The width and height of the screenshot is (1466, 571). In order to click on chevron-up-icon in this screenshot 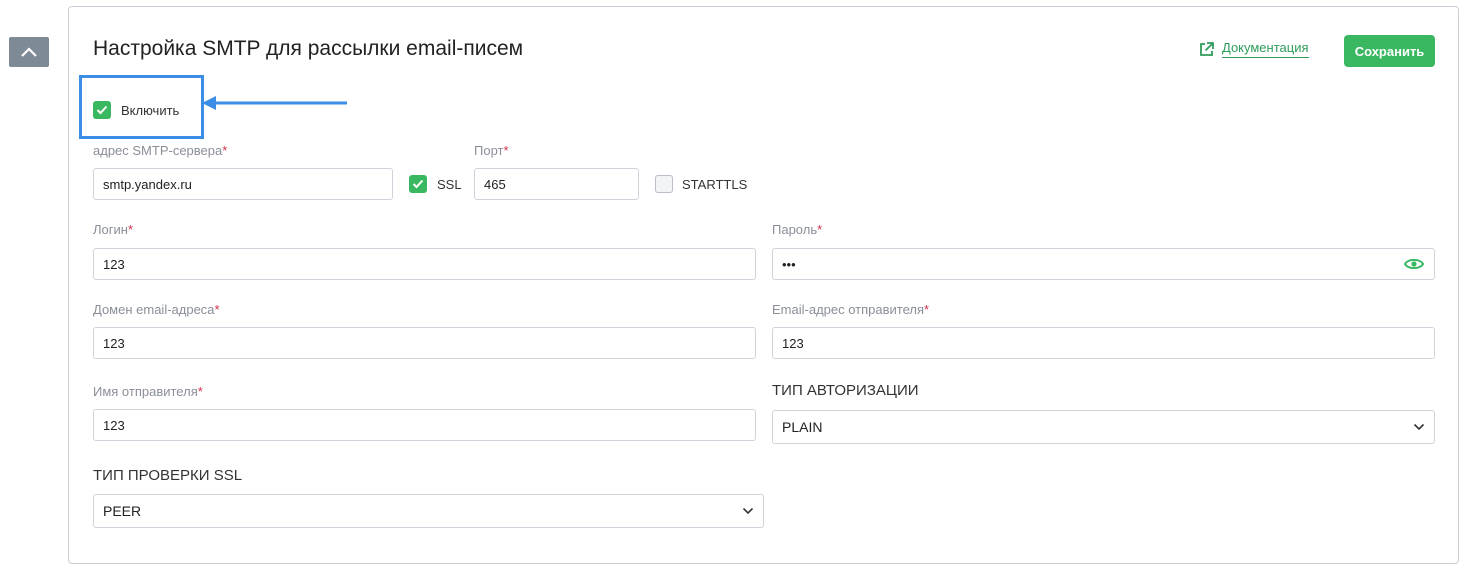, I will do `click(29, 52)`.